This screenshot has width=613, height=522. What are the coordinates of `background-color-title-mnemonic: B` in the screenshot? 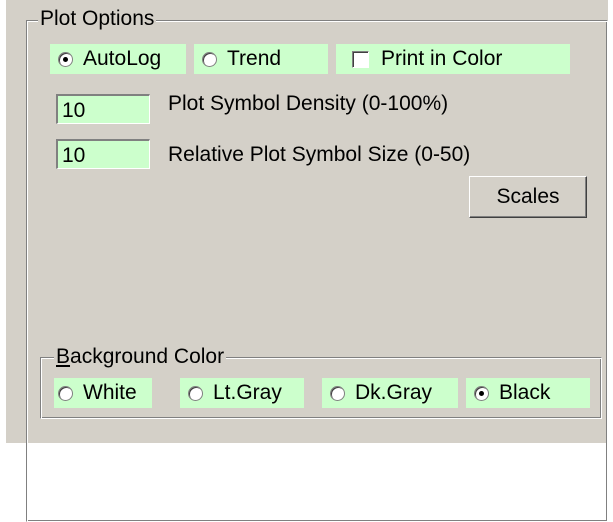 It's located at (63, 356).